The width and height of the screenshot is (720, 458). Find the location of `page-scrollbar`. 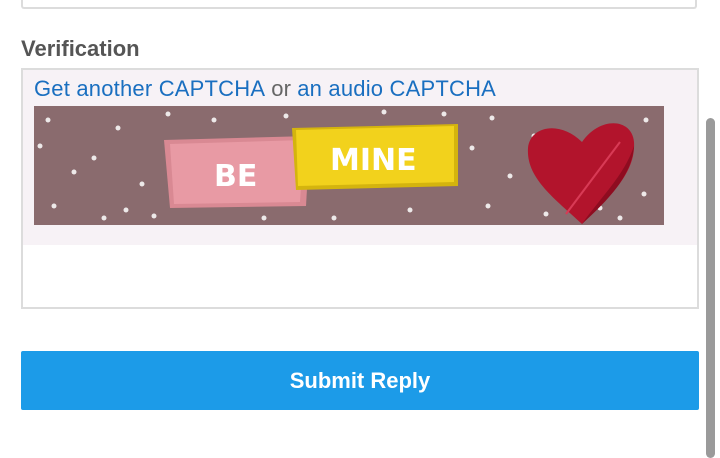

page-scrollbar is located at coordinates (710, 288).